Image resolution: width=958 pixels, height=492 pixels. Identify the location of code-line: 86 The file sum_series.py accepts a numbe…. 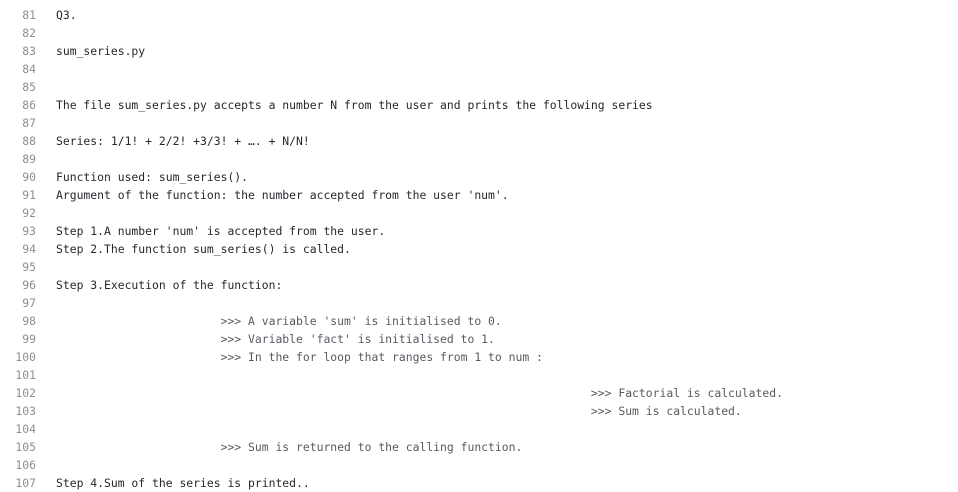
(479, 105).